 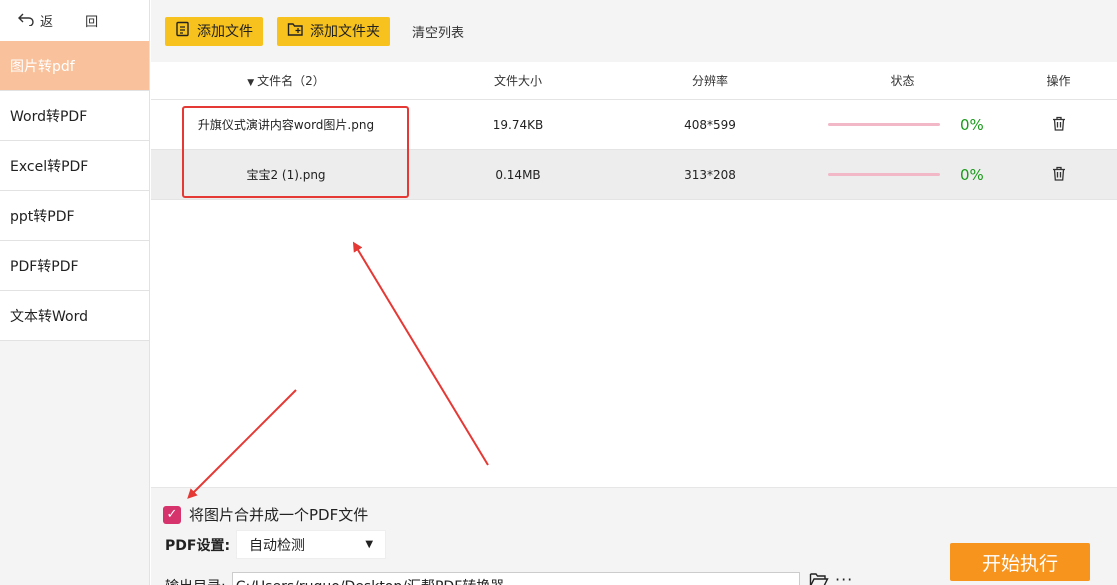 I want to click on file-resolution: 408*599, so click(x=710, y=124).